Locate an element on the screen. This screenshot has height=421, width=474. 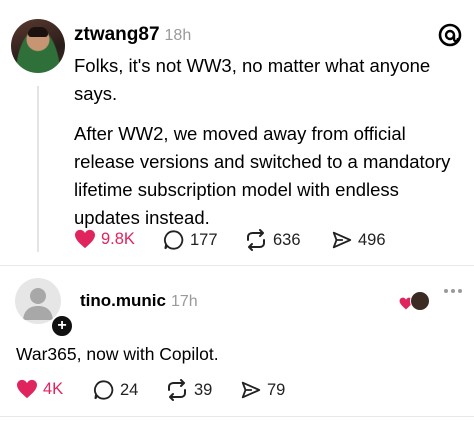
post-divider is located at coordinates (237, 265).